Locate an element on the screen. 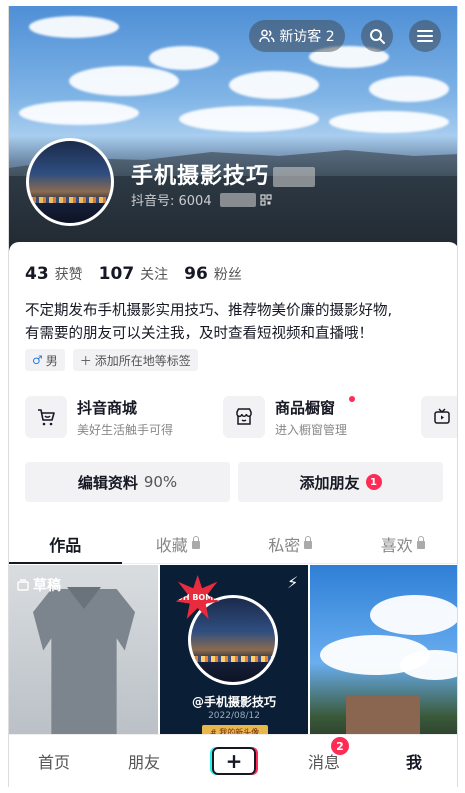 The image size is (465, 793). content-tabs: 作品 收藏 私密 喜欢 is located at coordinates (233, 544).